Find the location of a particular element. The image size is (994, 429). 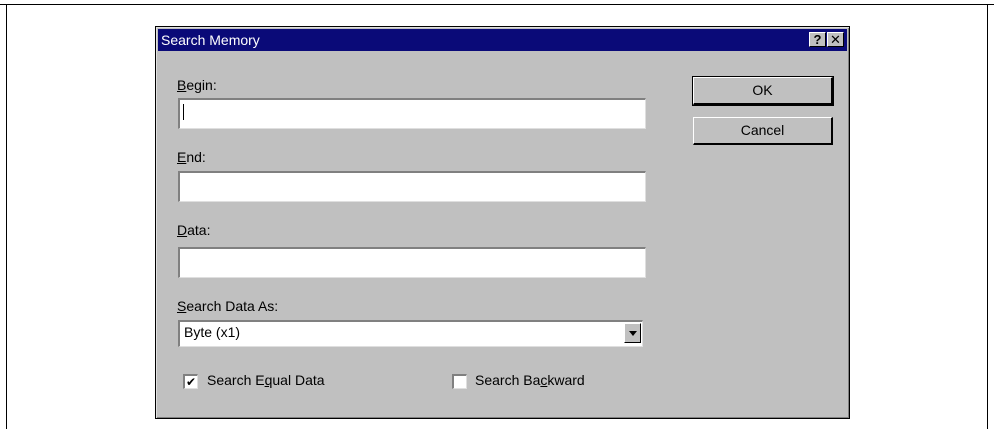

close-button: ✕ is located at coordinates (835, 39).